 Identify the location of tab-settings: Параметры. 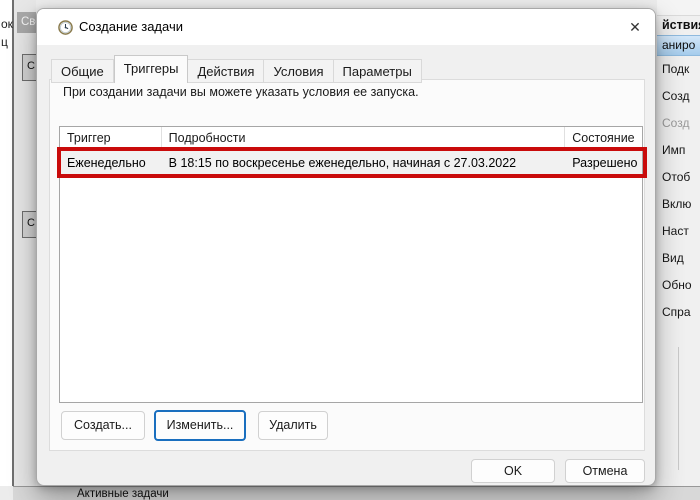
(377, 71).